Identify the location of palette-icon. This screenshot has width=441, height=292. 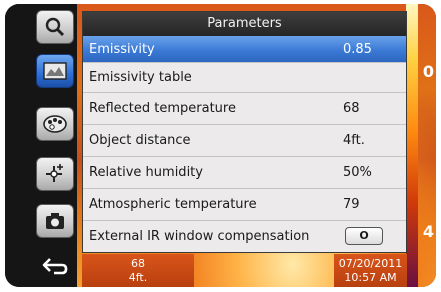
(55, 124).